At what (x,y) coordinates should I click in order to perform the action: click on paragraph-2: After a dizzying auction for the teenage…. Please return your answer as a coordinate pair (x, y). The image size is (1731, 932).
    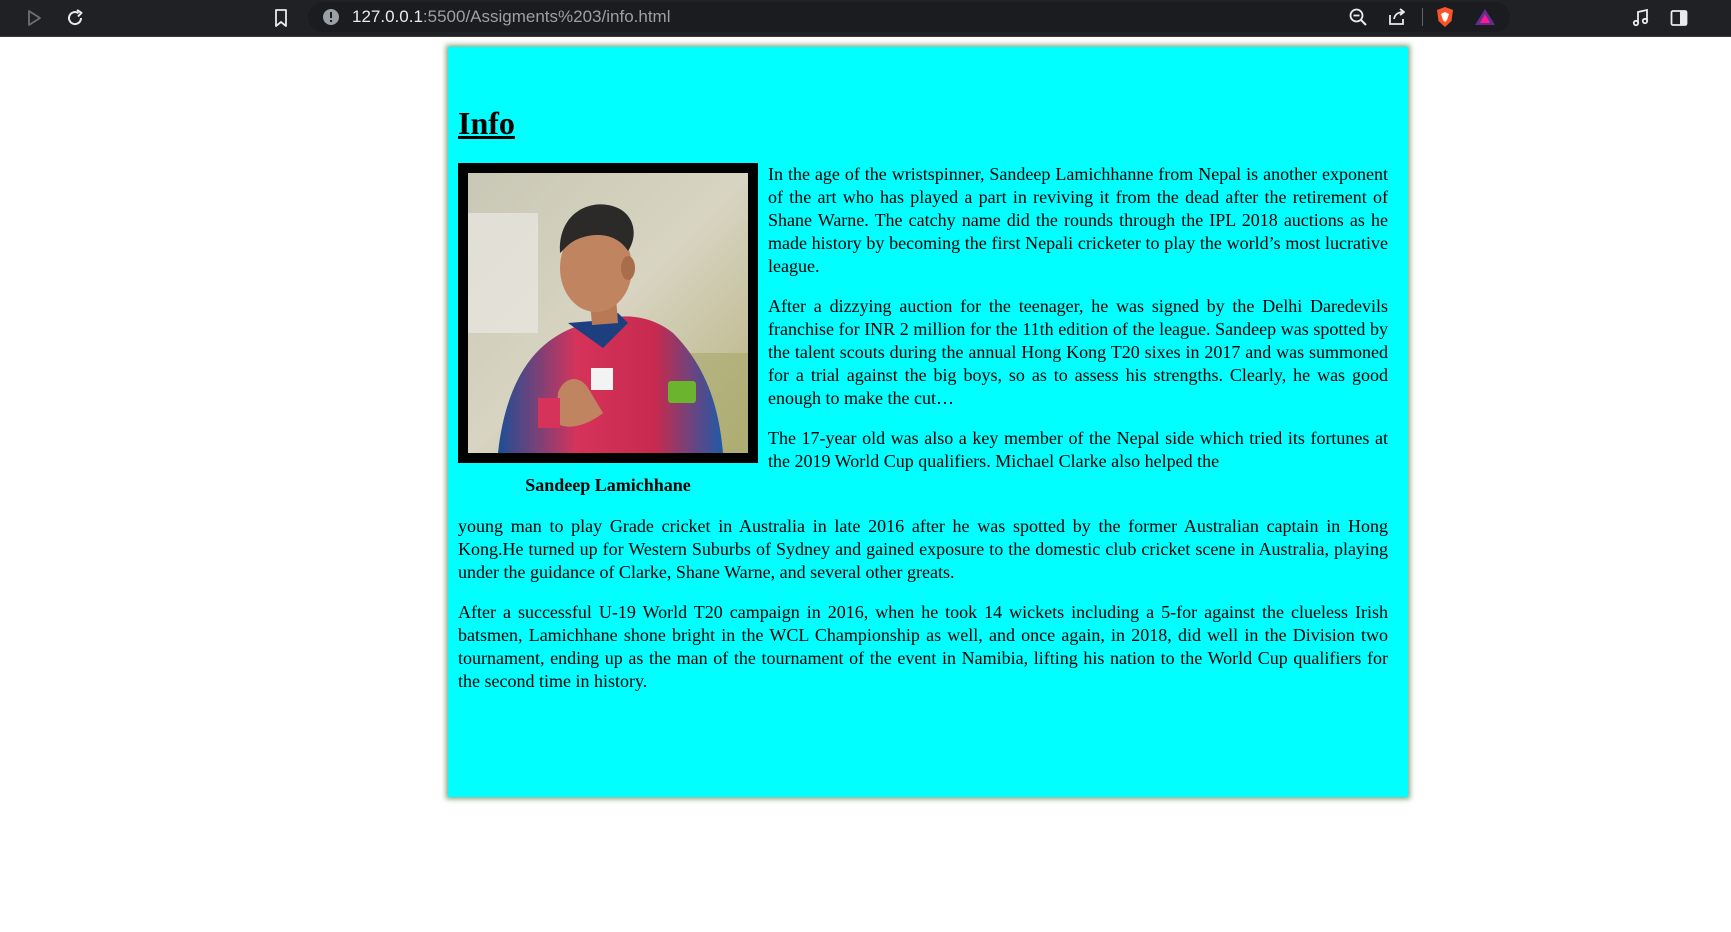
    Looking at the image, I should click on (1078, 352).